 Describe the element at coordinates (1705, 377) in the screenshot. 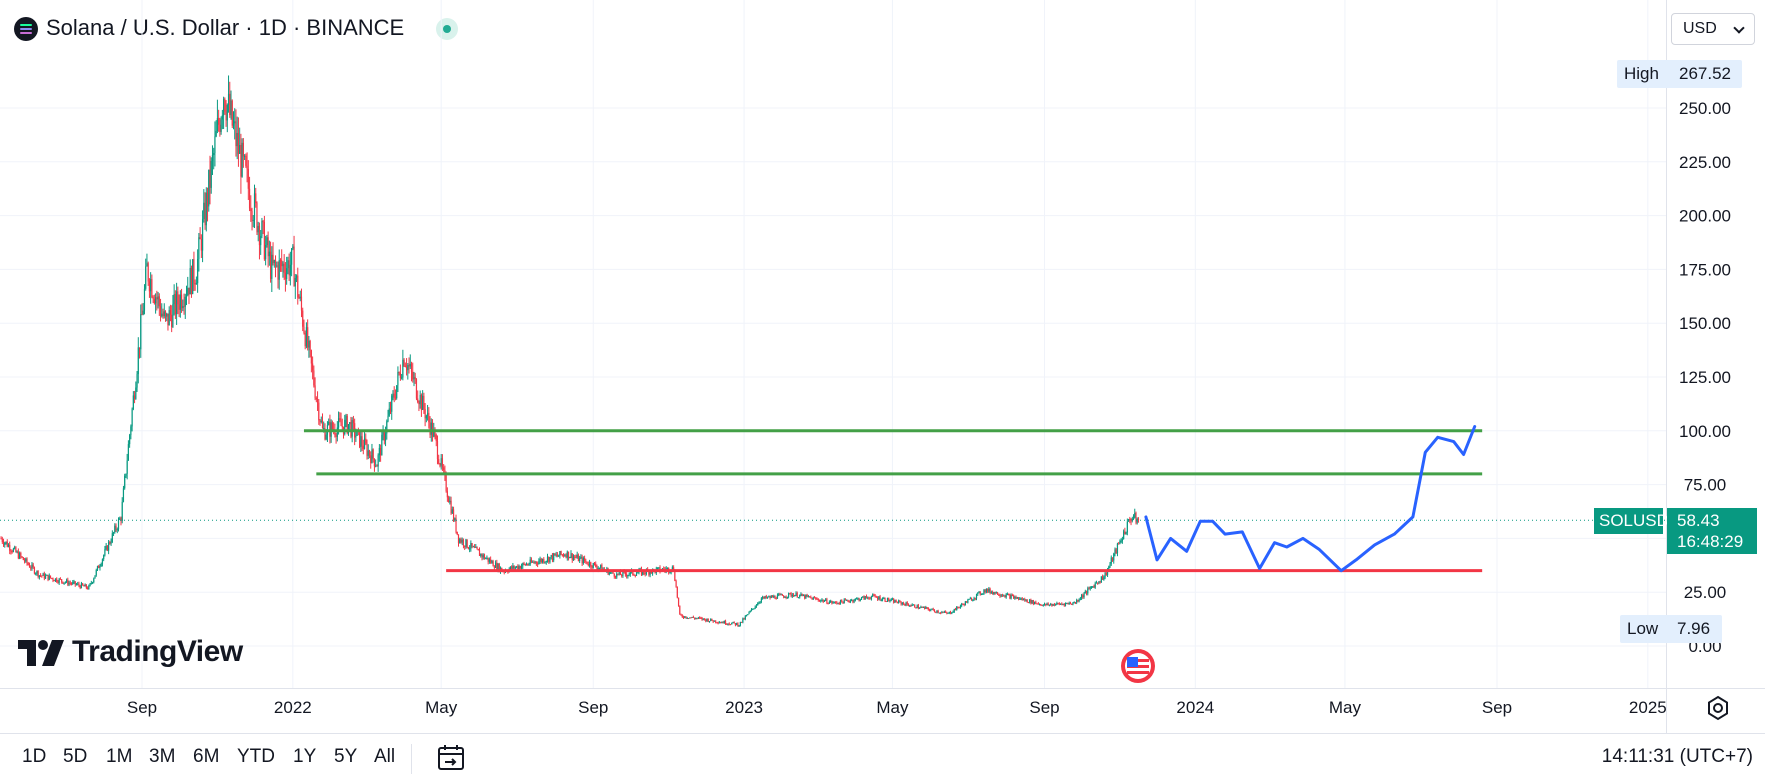

I see `price-tick-label: 125.00` at that location.